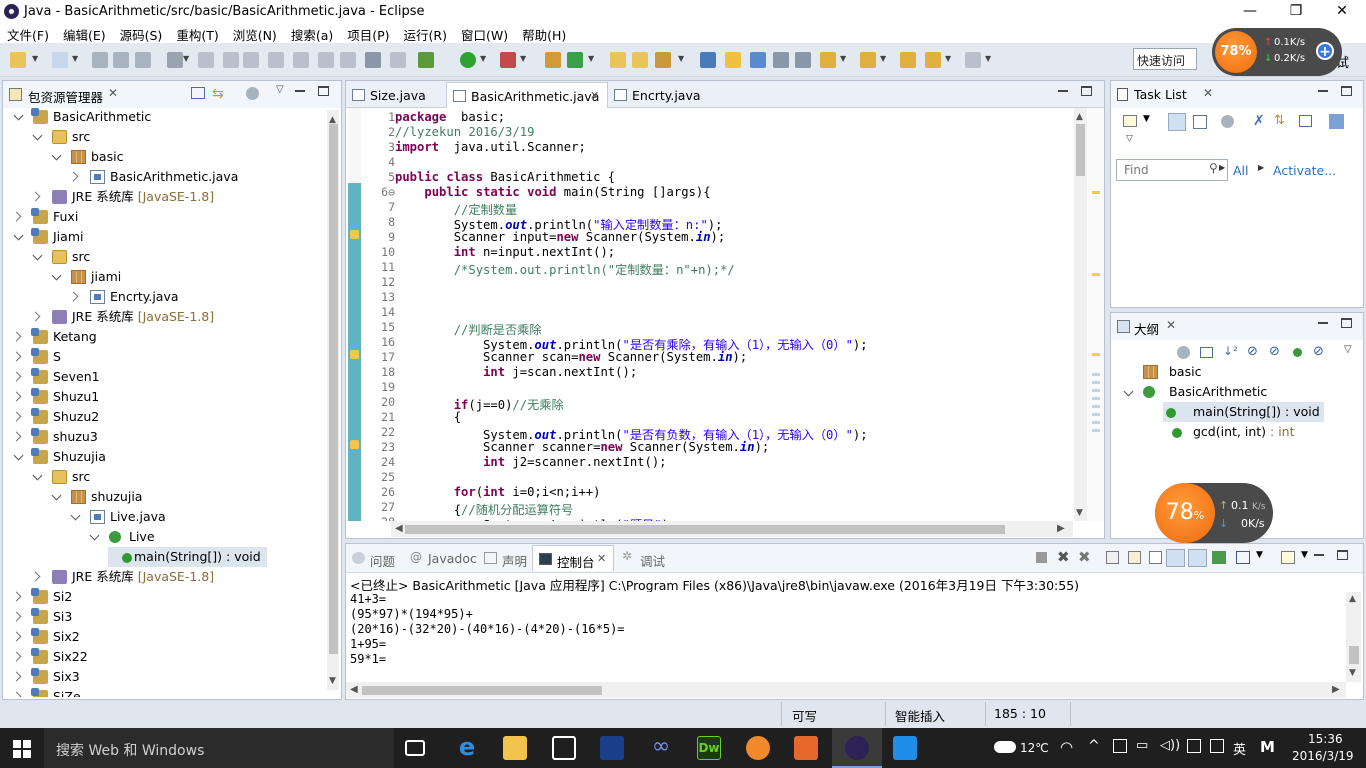  I want to click on menu-item: 窗口(W), so click(484, 33).